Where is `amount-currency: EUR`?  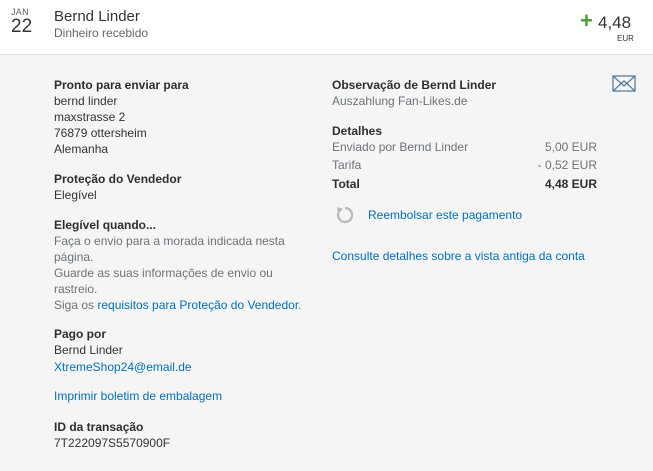
amount-currency: EUR is located at coordinates (625, 38).